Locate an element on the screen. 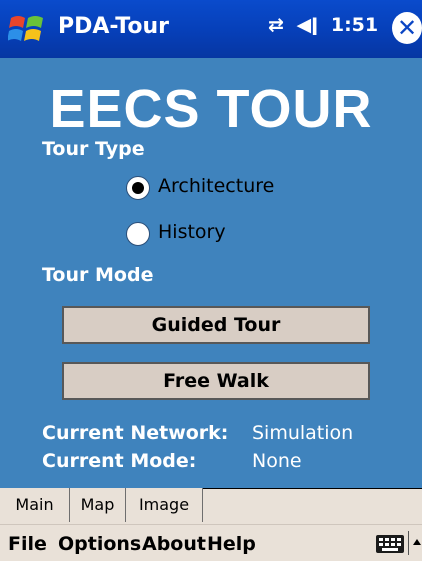 Image resolution: width=422 pixels, height=561 pixels. app-title: PDA-Tour is located at coordinates (114, 26).